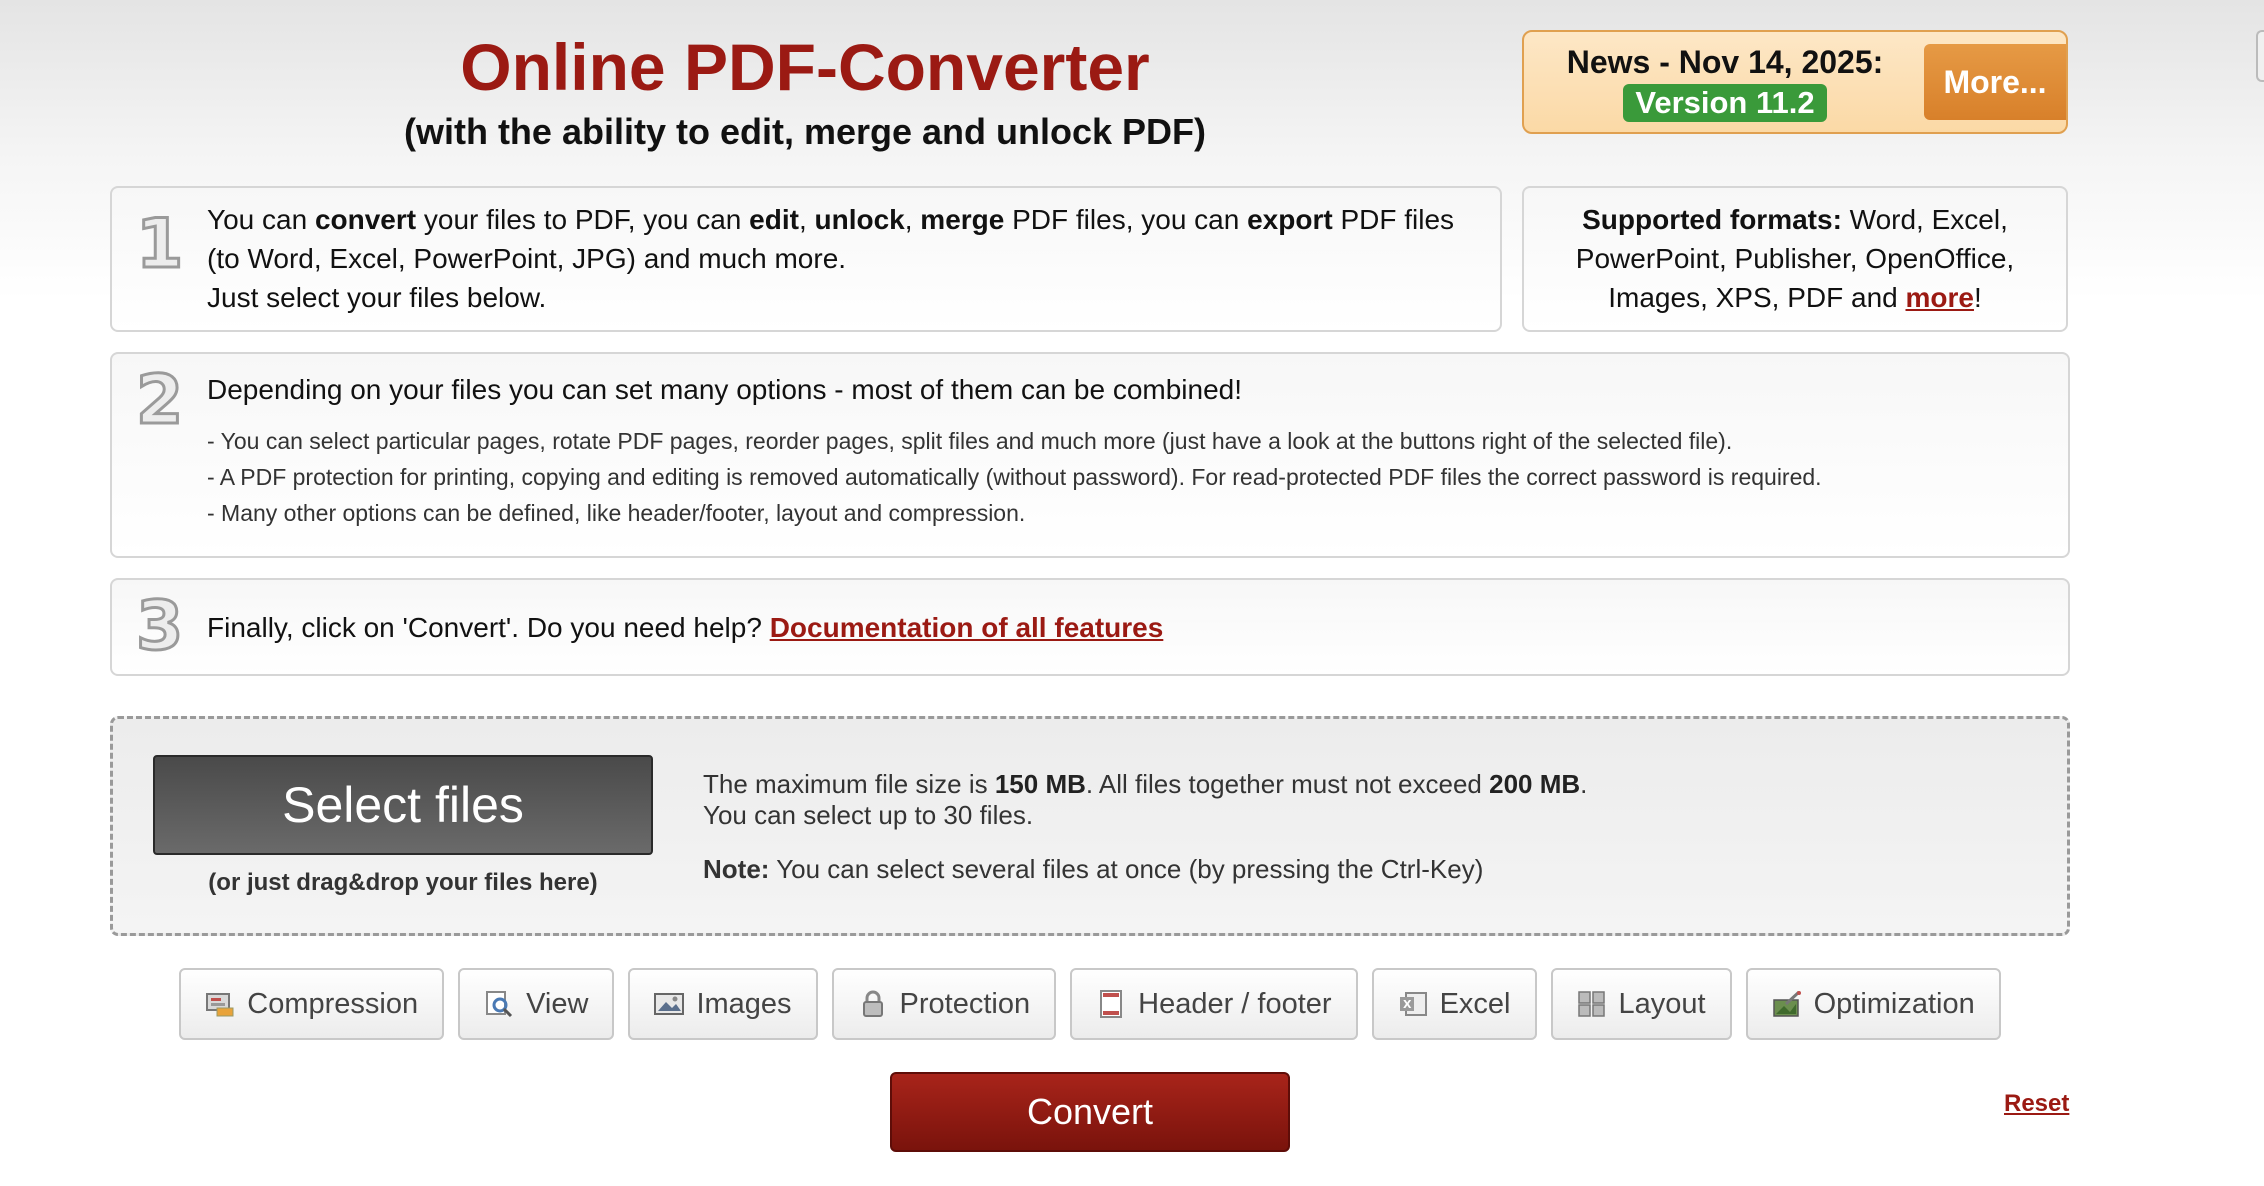 This screenshot has width=2264, height=1186. I want to click on compression-label: Compression, so click(333, 1003).